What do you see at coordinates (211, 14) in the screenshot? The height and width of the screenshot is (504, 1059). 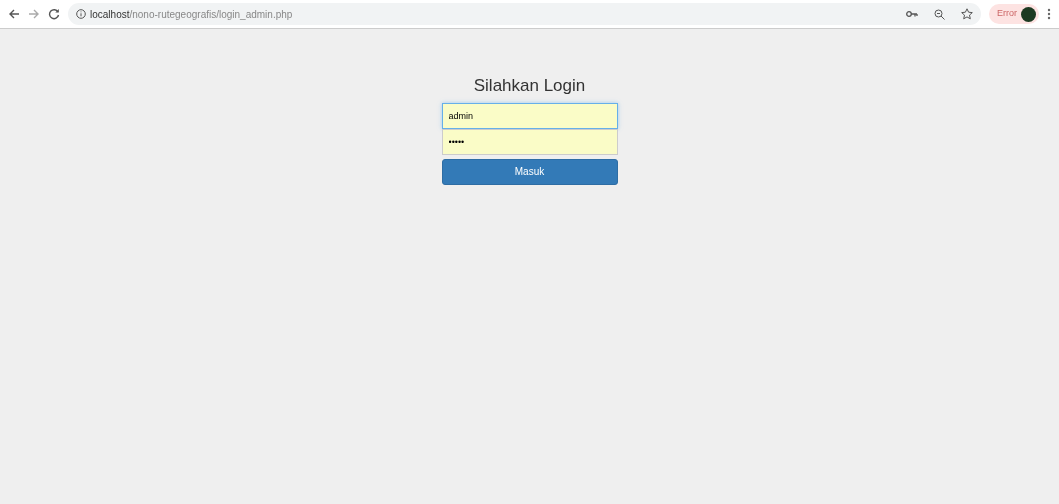 I see `url-path: /nono-rutegeografis/login_admin.php` at bounding box center [211, 14].